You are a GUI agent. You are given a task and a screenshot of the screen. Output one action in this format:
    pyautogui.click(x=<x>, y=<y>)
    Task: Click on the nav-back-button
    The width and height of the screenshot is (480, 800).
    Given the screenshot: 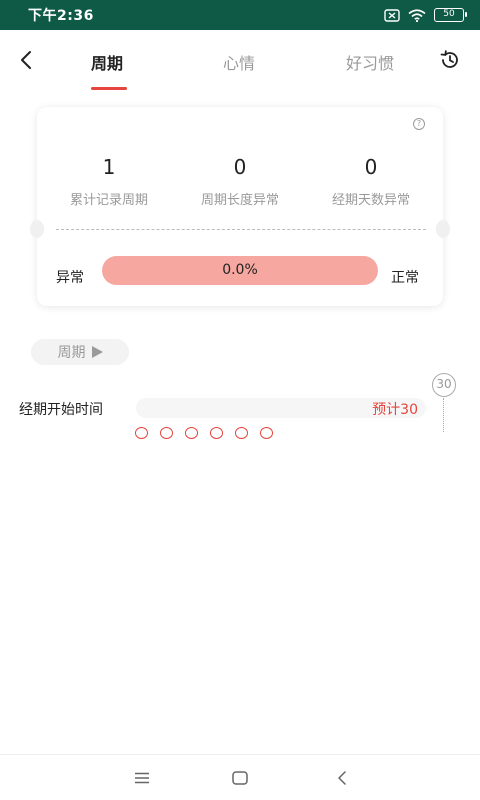 What is the action you would take?
    pyautogui.click(x=342, y=778)
    